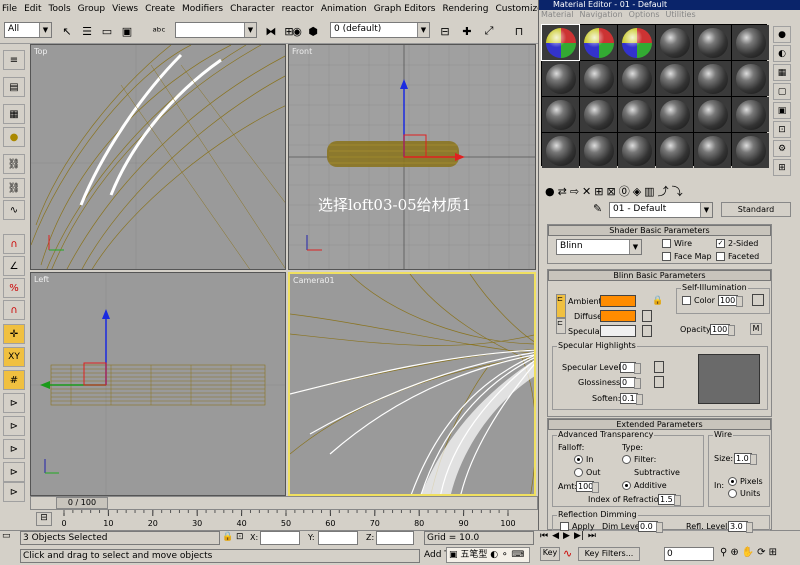 This screenshot has width=800, height=565. What do you see at coordinates (14, 188) in the screenshot?
I see `unlink-icon: ⛓` at bounding box center [14, 188].